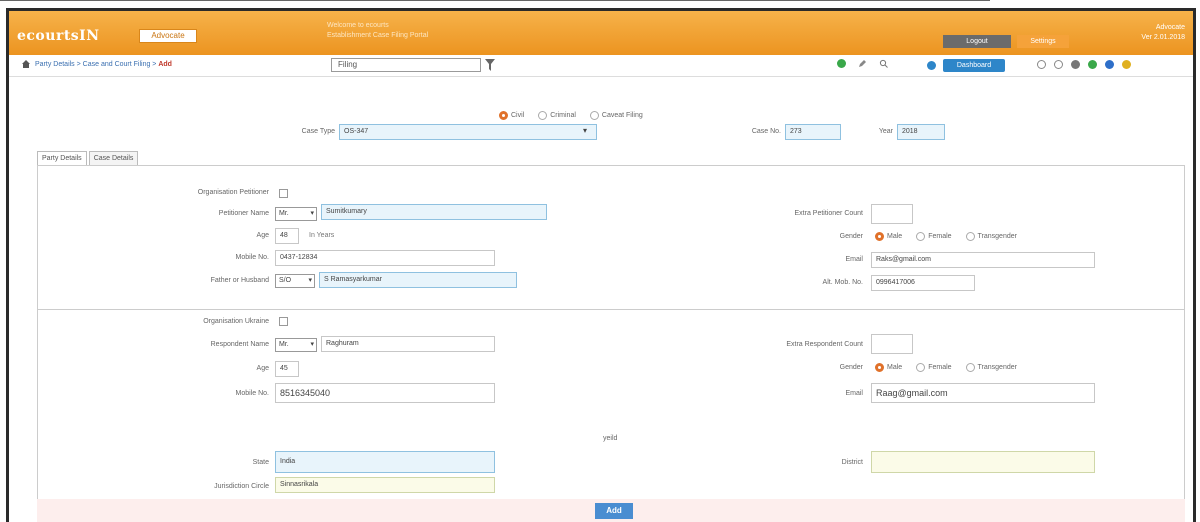  I want to click on user-role: Advocate, so click(1170, 27).